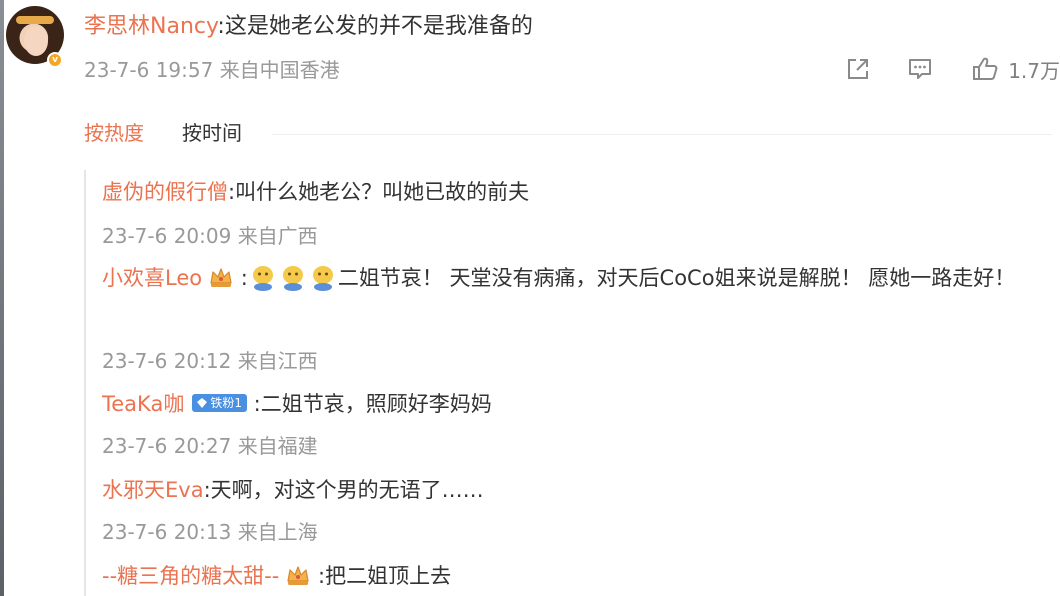  I want to click on comment-icon, so click(920, 69).